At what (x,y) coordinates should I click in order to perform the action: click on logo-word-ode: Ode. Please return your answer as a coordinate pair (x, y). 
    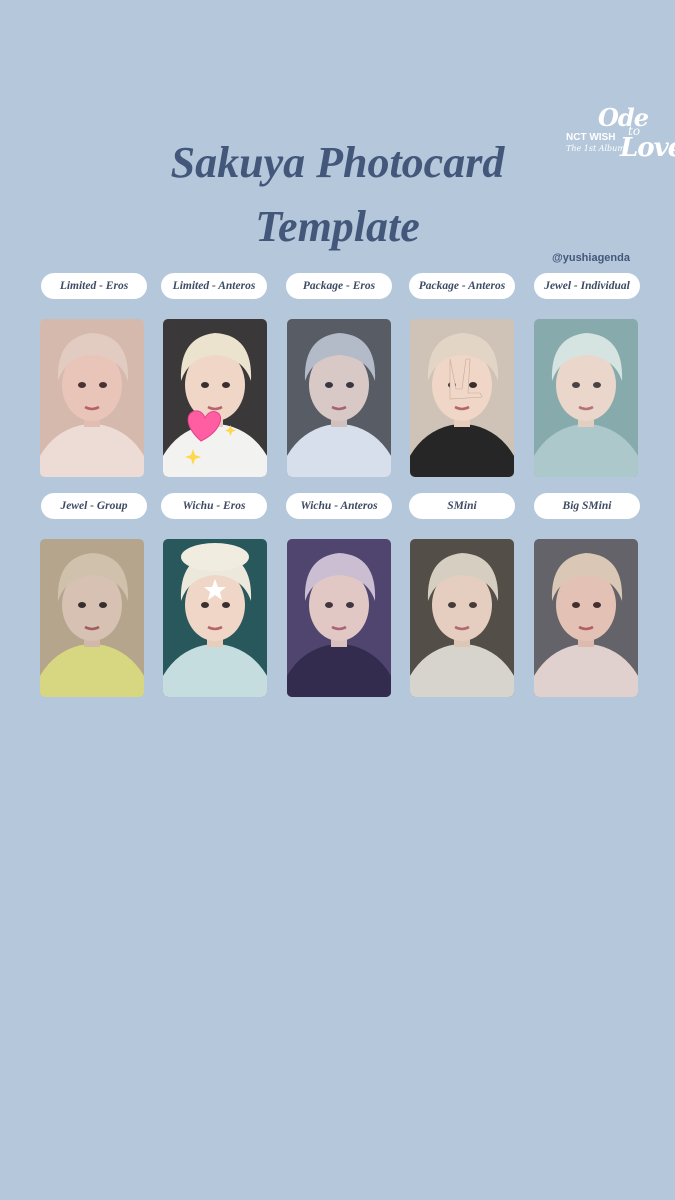
    Looking at the image, I should click on (623, 117).